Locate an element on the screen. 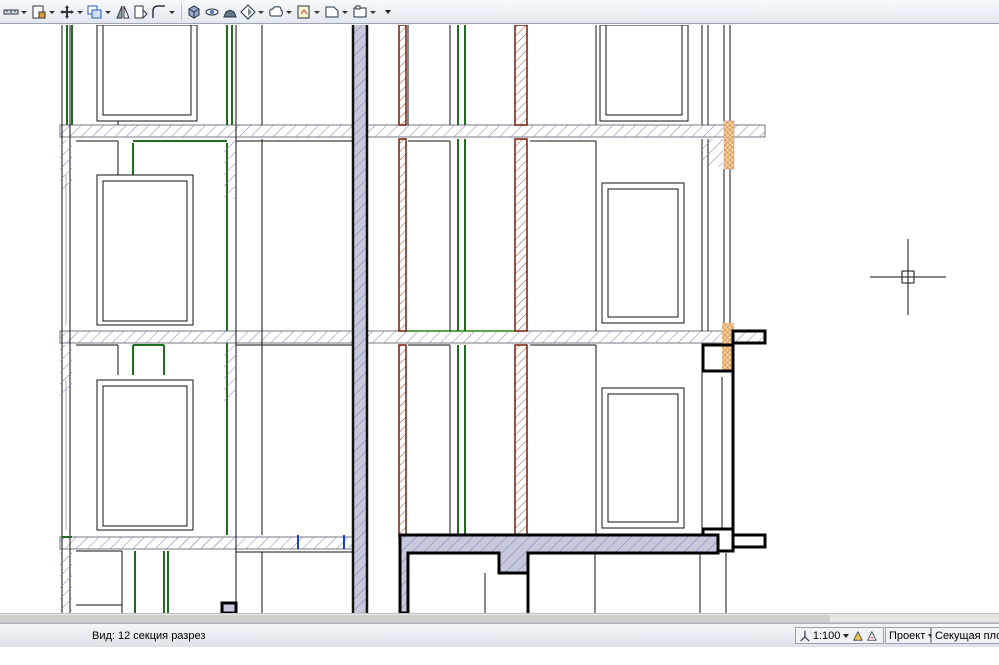 Image resolution: width=999 pixels, height=665 pixels. balcony-outline is located at coordinates (734, 441).